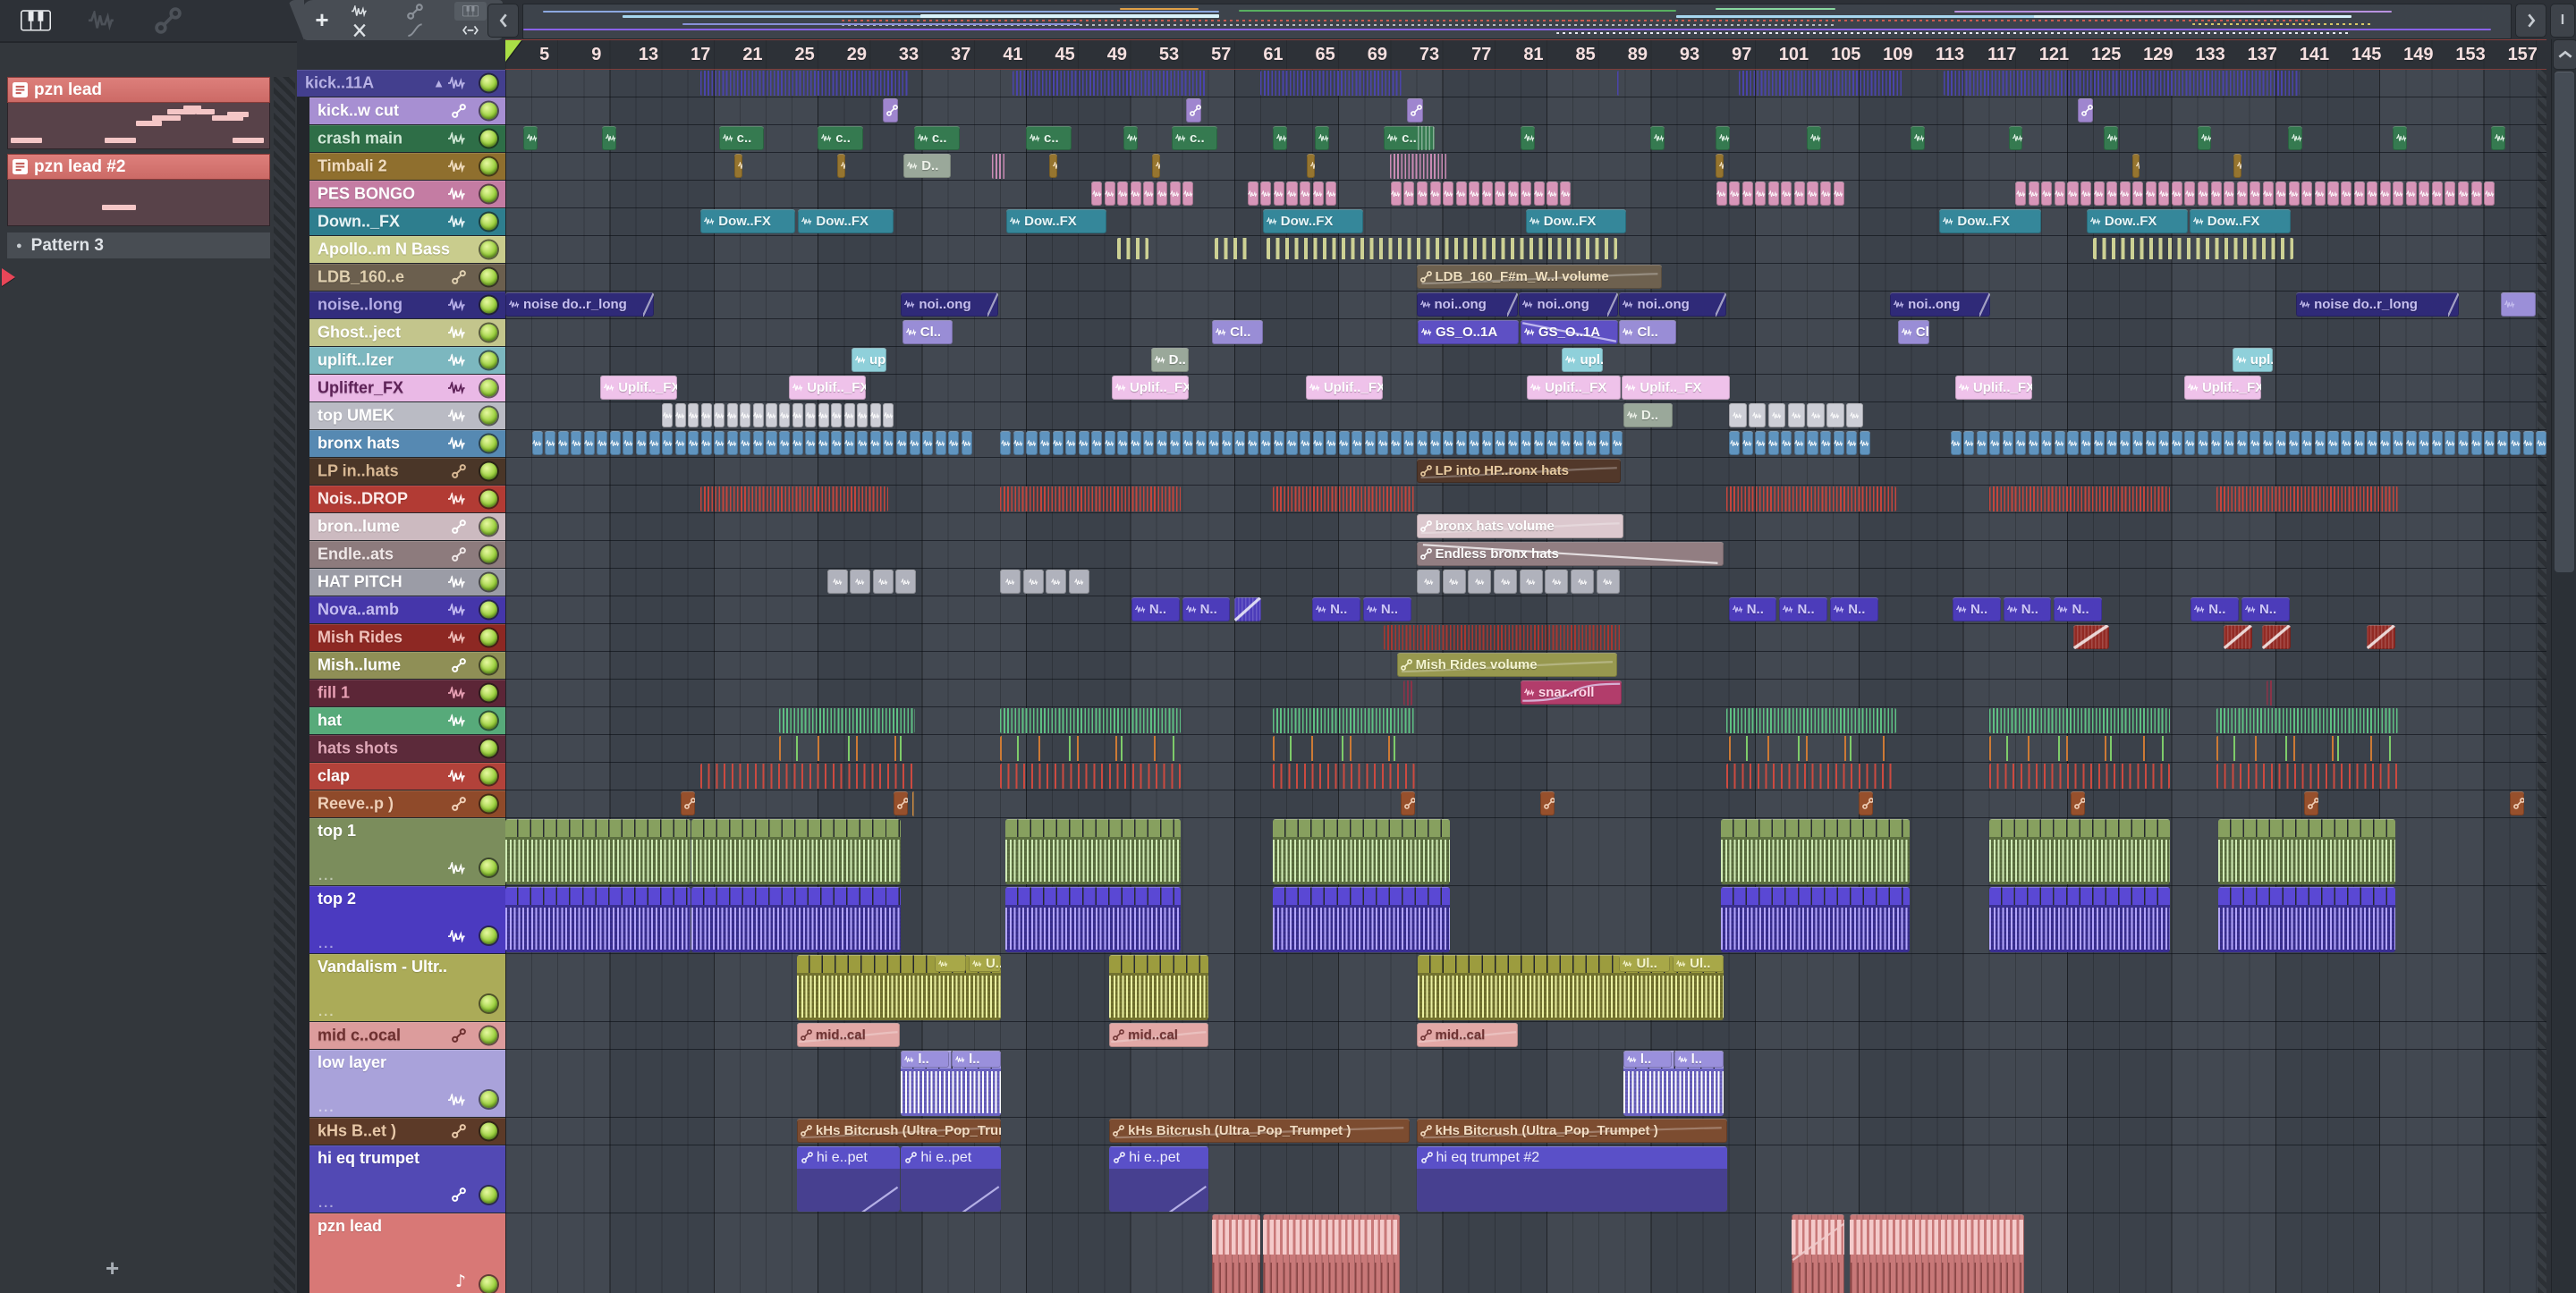  I want to click on audio-clip: c.., so click(1409, 138).